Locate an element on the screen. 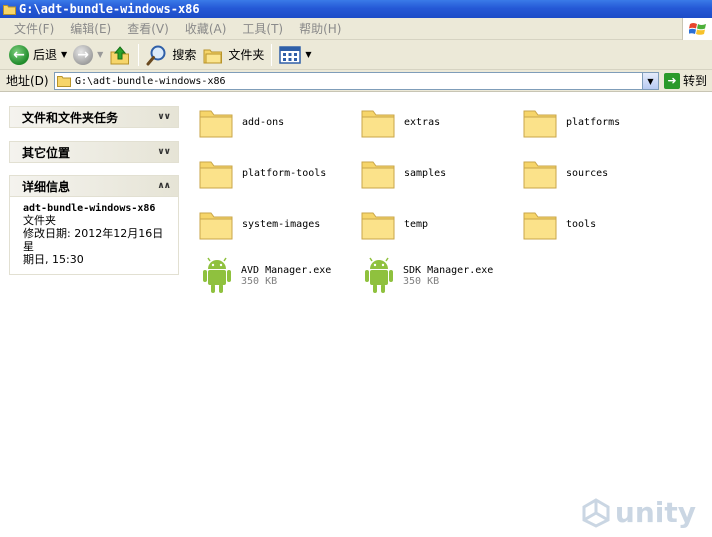  forward-arrow-icon: → is located at coordinates (83, 54).